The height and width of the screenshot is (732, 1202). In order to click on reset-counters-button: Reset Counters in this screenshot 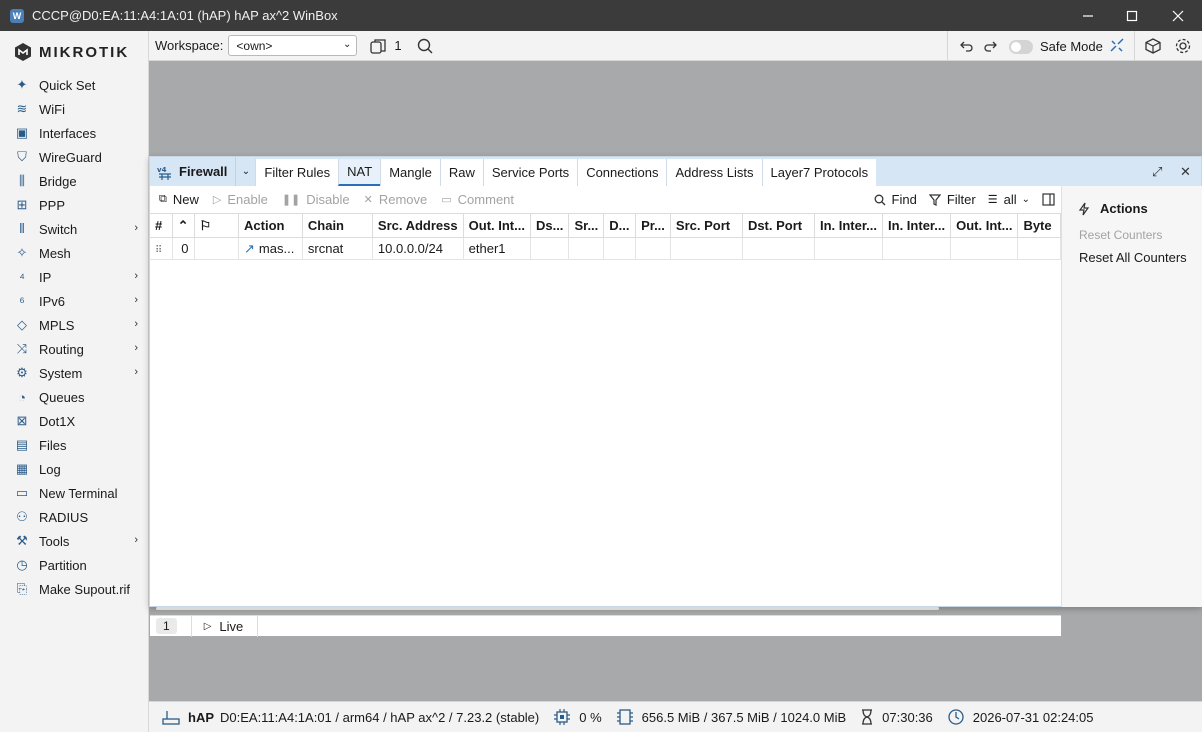, I will do `click(1140, 235)`.